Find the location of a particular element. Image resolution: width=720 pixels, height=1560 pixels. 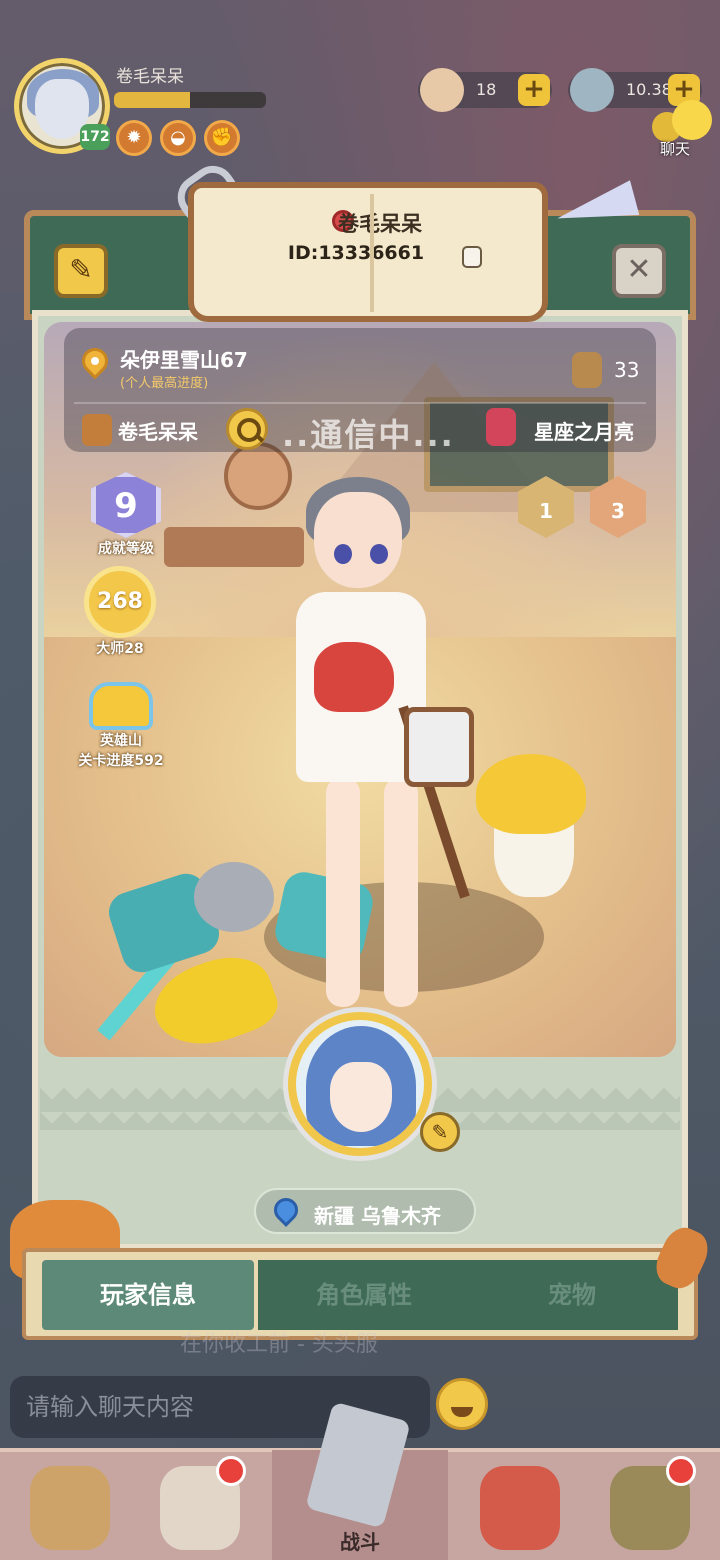

paw-staff-head is located at coordinates (439, 747).